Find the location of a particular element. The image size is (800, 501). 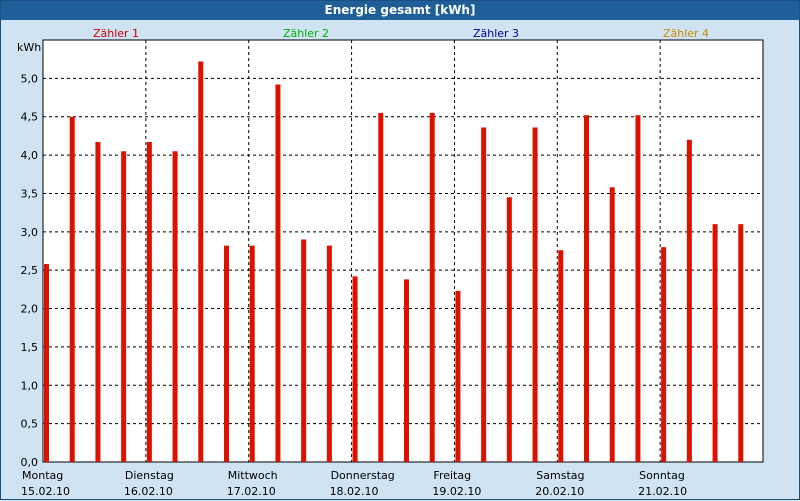

y-tick-label: 5,0 is located at coordinates (30, 78).